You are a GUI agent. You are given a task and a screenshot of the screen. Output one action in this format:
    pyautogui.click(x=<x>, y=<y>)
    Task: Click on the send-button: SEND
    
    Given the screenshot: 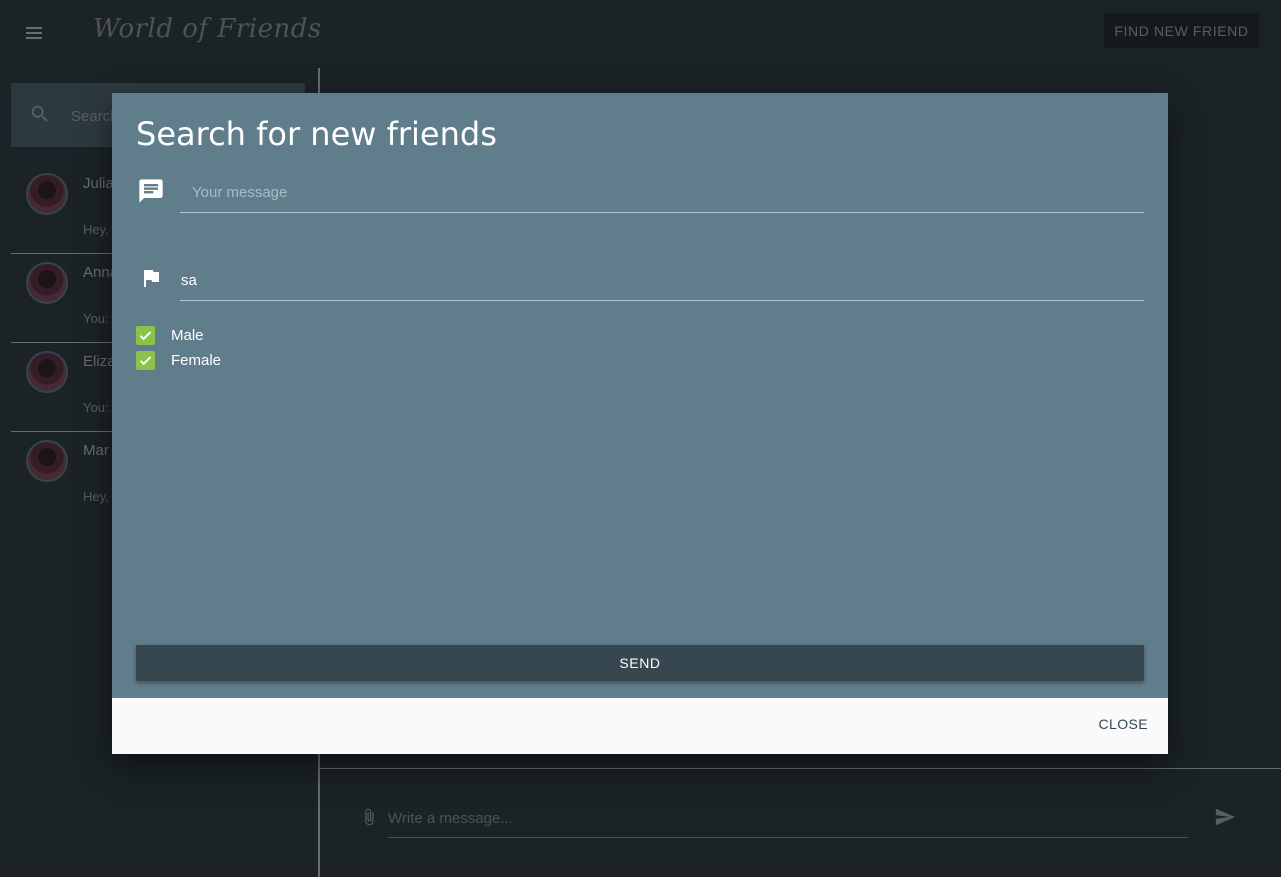 What is the action you would take?
    pyautogui.click(x=640, y=663)
    